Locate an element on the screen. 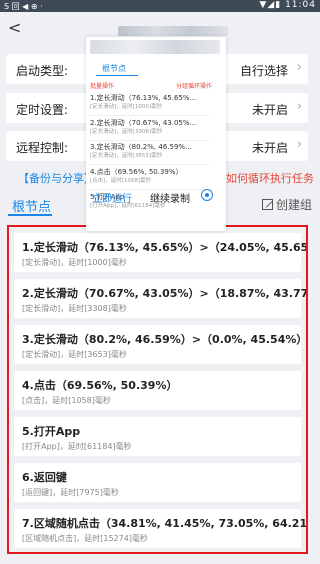 This screenshot has width=320, height=564. record-icon is located at coordinates (207, 195).